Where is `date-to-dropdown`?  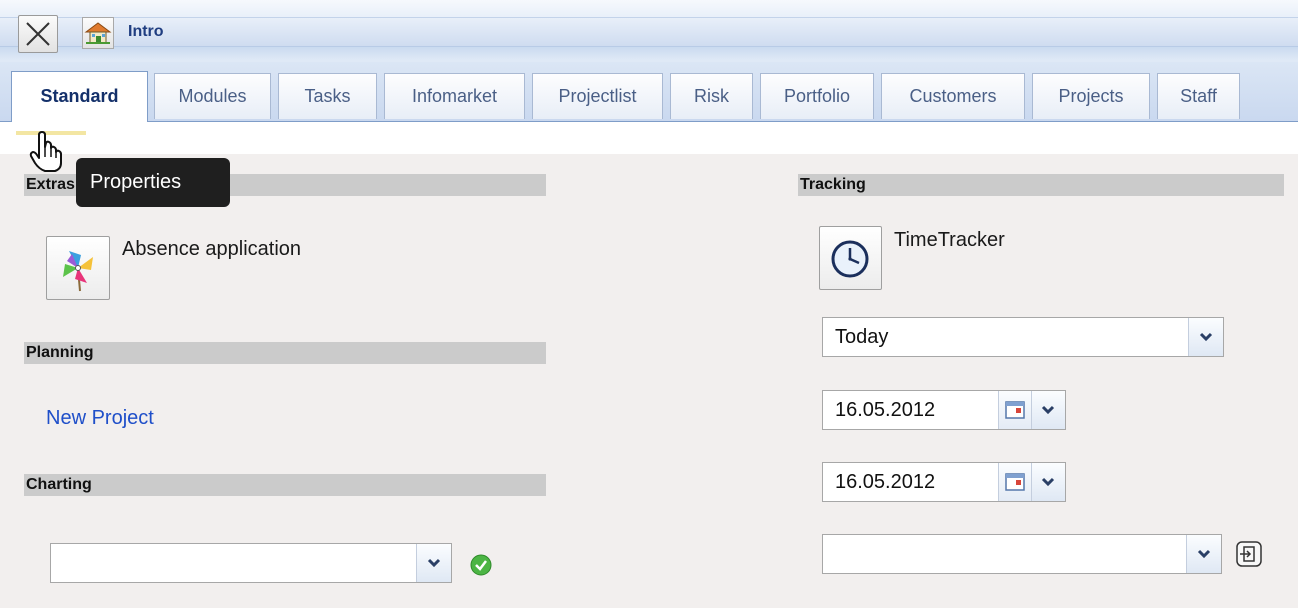
date-to-dropdown is located at coordinates (1048, 482).